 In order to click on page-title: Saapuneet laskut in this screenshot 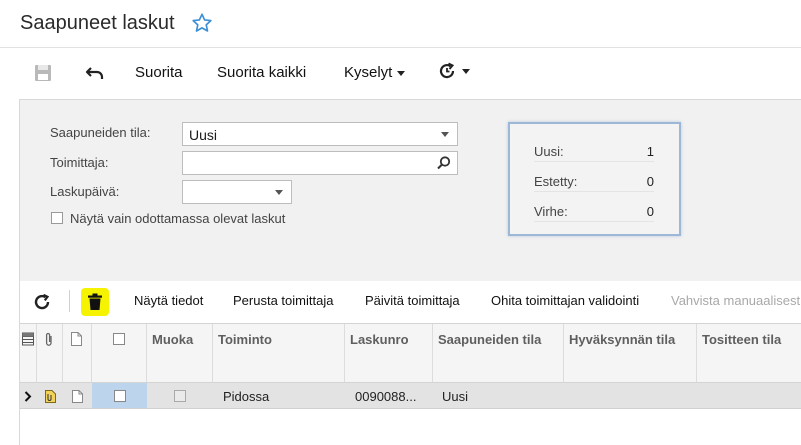, I will do `click(97, 23)`.